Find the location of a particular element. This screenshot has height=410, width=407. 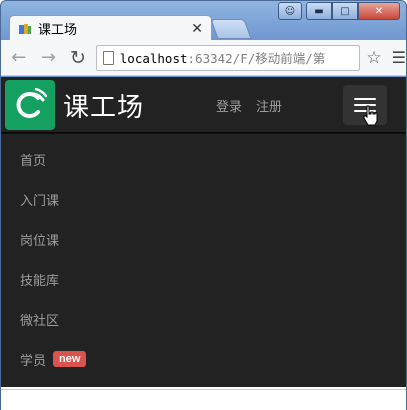

menu-item-label: 首页 is located at coordinates (33, 161).